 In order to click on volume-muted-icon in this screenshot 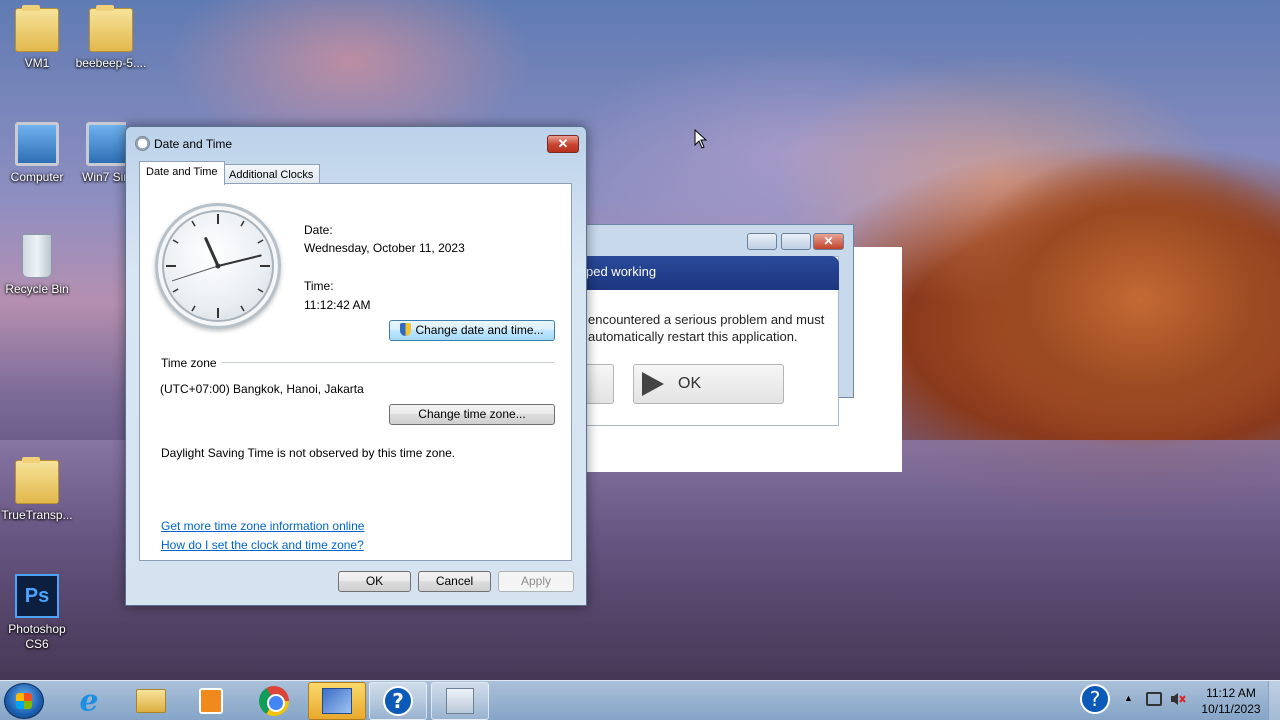, I will do `click(1178, 699)`.